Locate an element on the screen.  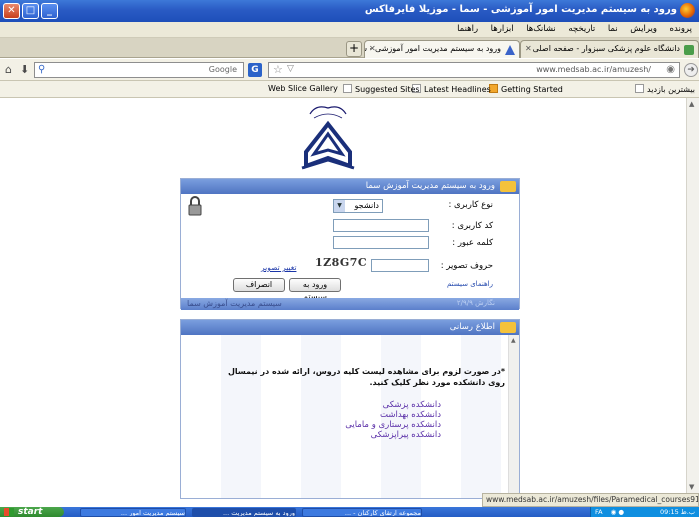
firefox-logo-icon is located at coordinates (687, 10).